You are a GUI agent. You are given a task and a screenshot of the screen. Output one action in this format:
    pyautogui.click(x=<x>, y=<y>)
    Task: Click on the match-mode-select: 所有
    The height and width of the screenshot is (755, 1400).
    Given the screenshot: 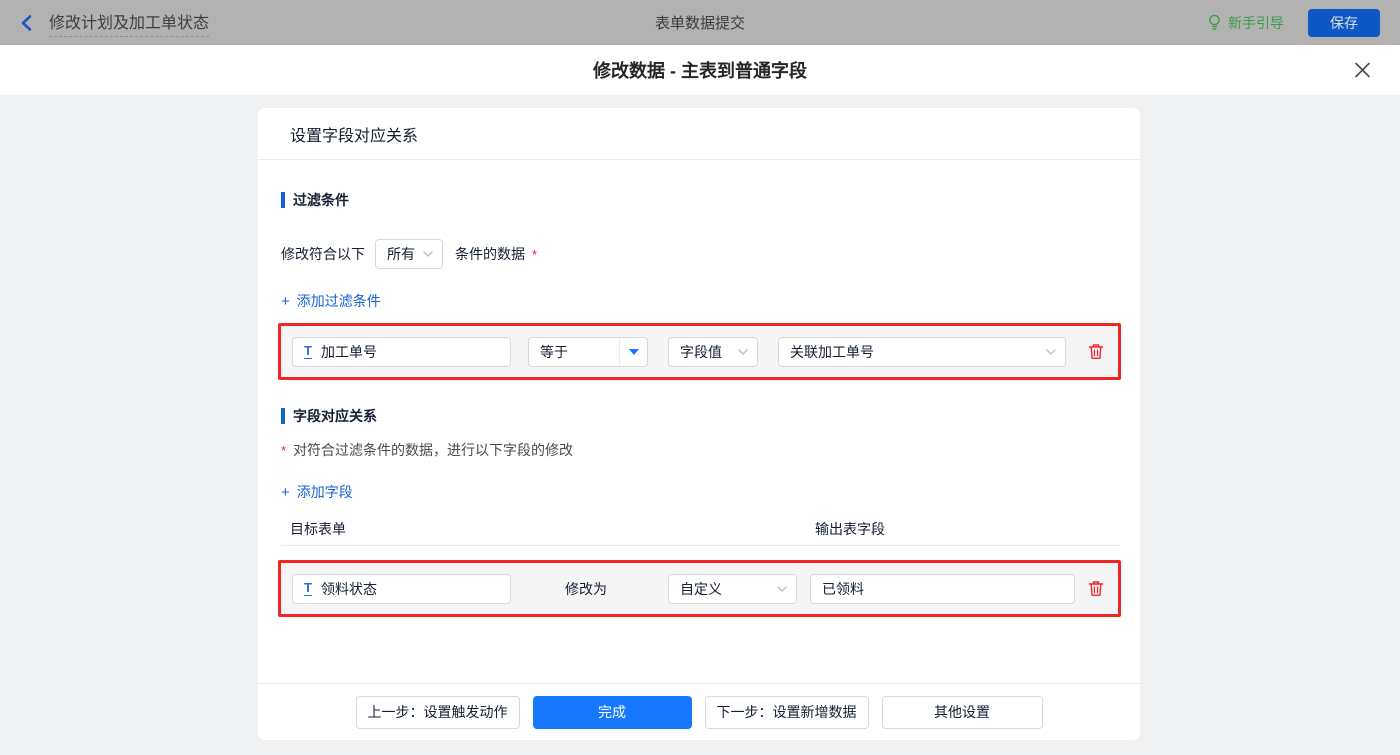 What is the action you would take?
    pyautogui.click(x=409, y=254)
    